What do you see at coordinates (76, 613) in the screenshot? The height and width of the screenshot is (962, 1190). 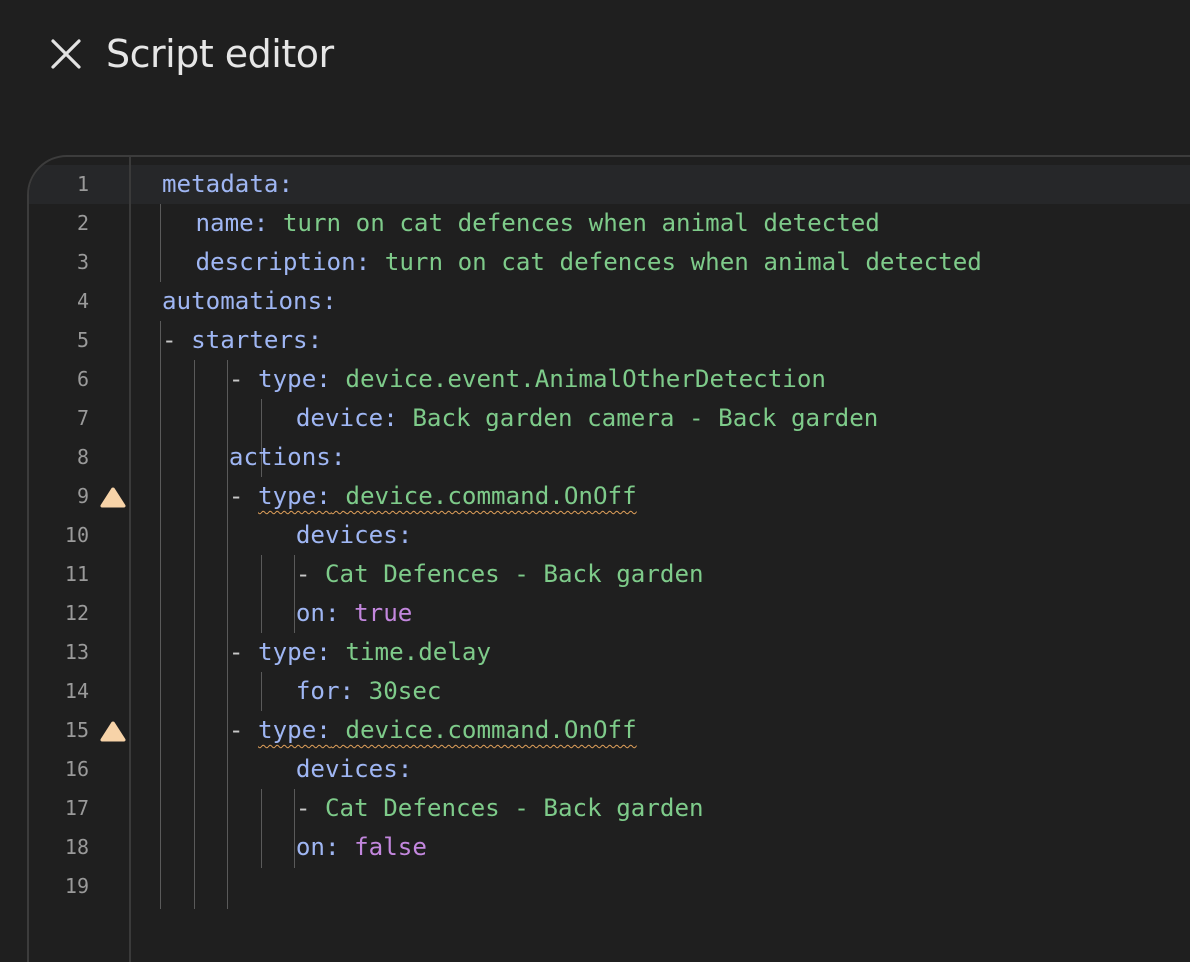 I see `line-number: 12` at bounding box center [76, 613].